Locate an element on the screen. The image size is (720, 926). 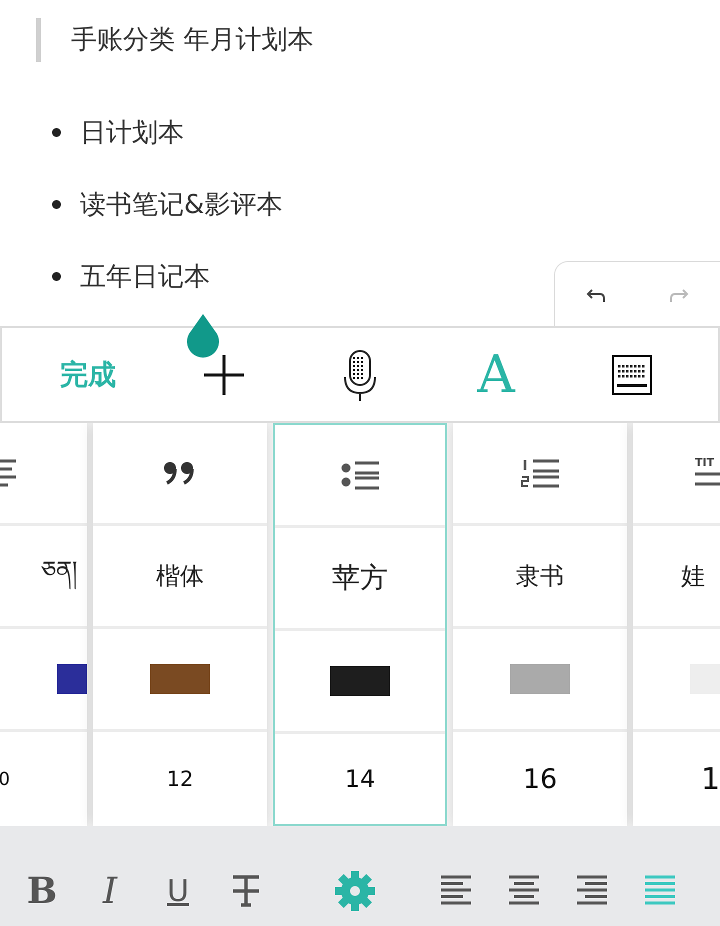
underline-button: U is located at coordinates (178, 891).